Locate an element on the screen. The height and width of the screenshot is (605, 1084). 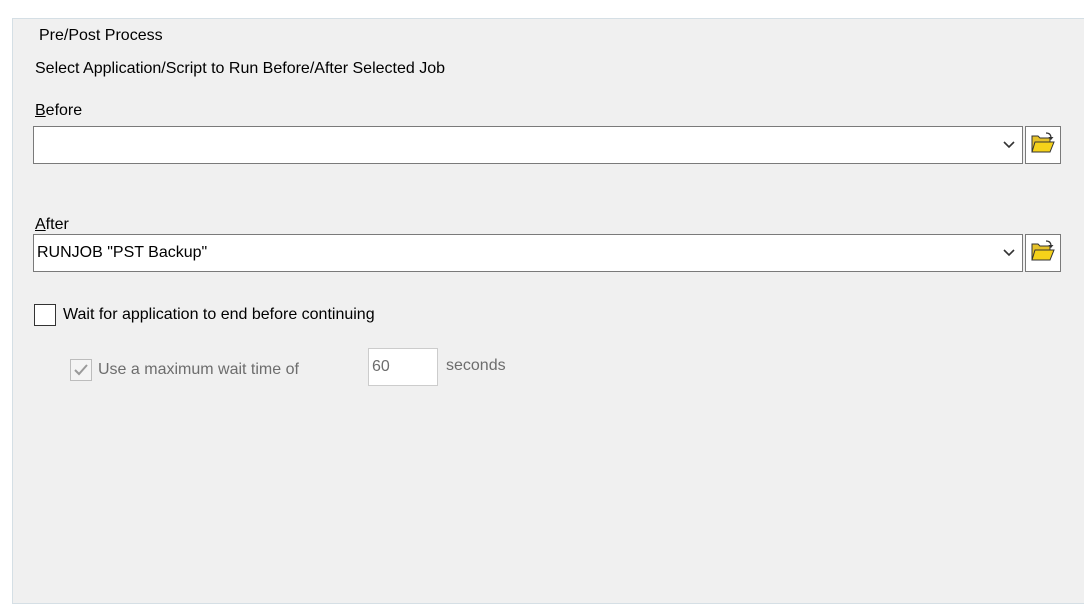
group-title: Pre/Post Process is located at coordinates (100, 36).